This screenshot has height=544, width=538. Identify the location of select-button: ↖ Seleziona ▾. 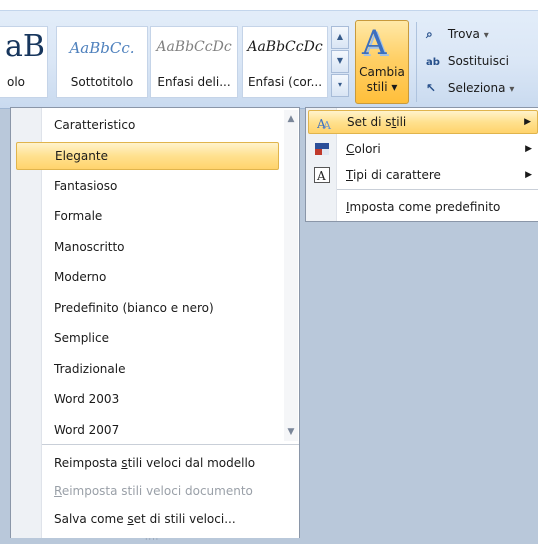
(470, 88).